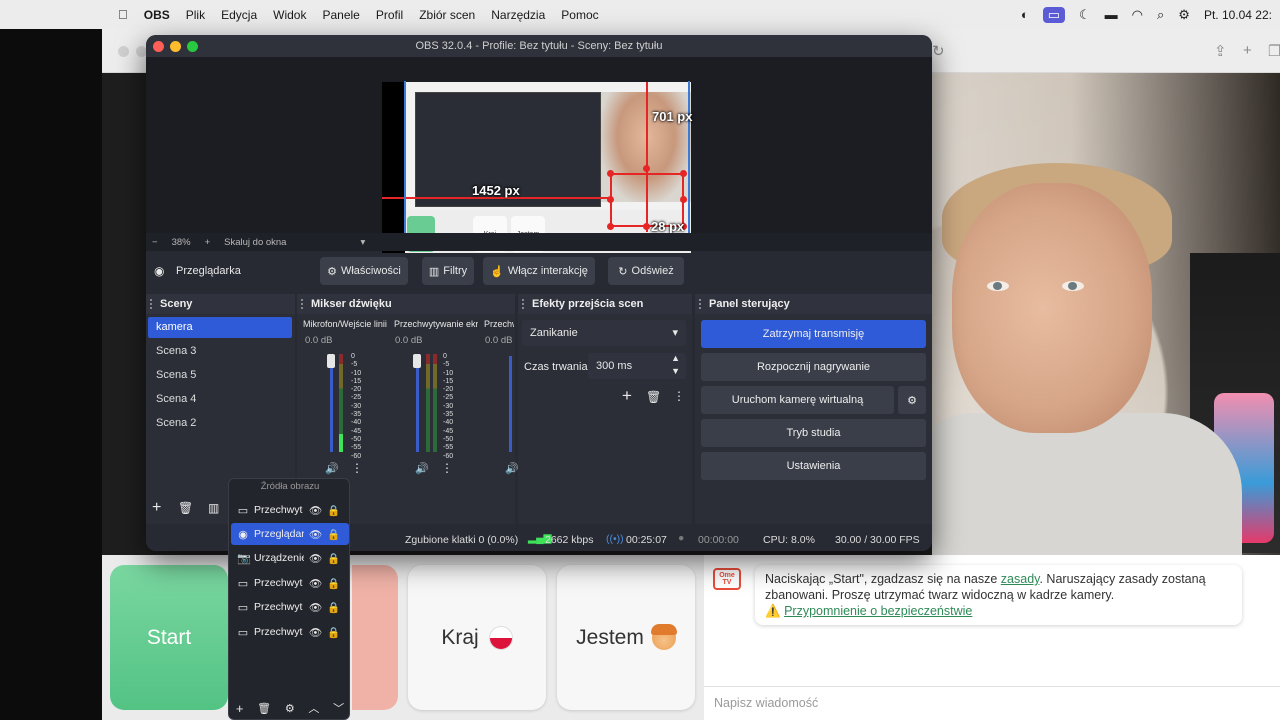  What do you see at coordinates (610, 173) in the screenshot?
I see `transform-handle-tl` at bounding box center [610, 173].